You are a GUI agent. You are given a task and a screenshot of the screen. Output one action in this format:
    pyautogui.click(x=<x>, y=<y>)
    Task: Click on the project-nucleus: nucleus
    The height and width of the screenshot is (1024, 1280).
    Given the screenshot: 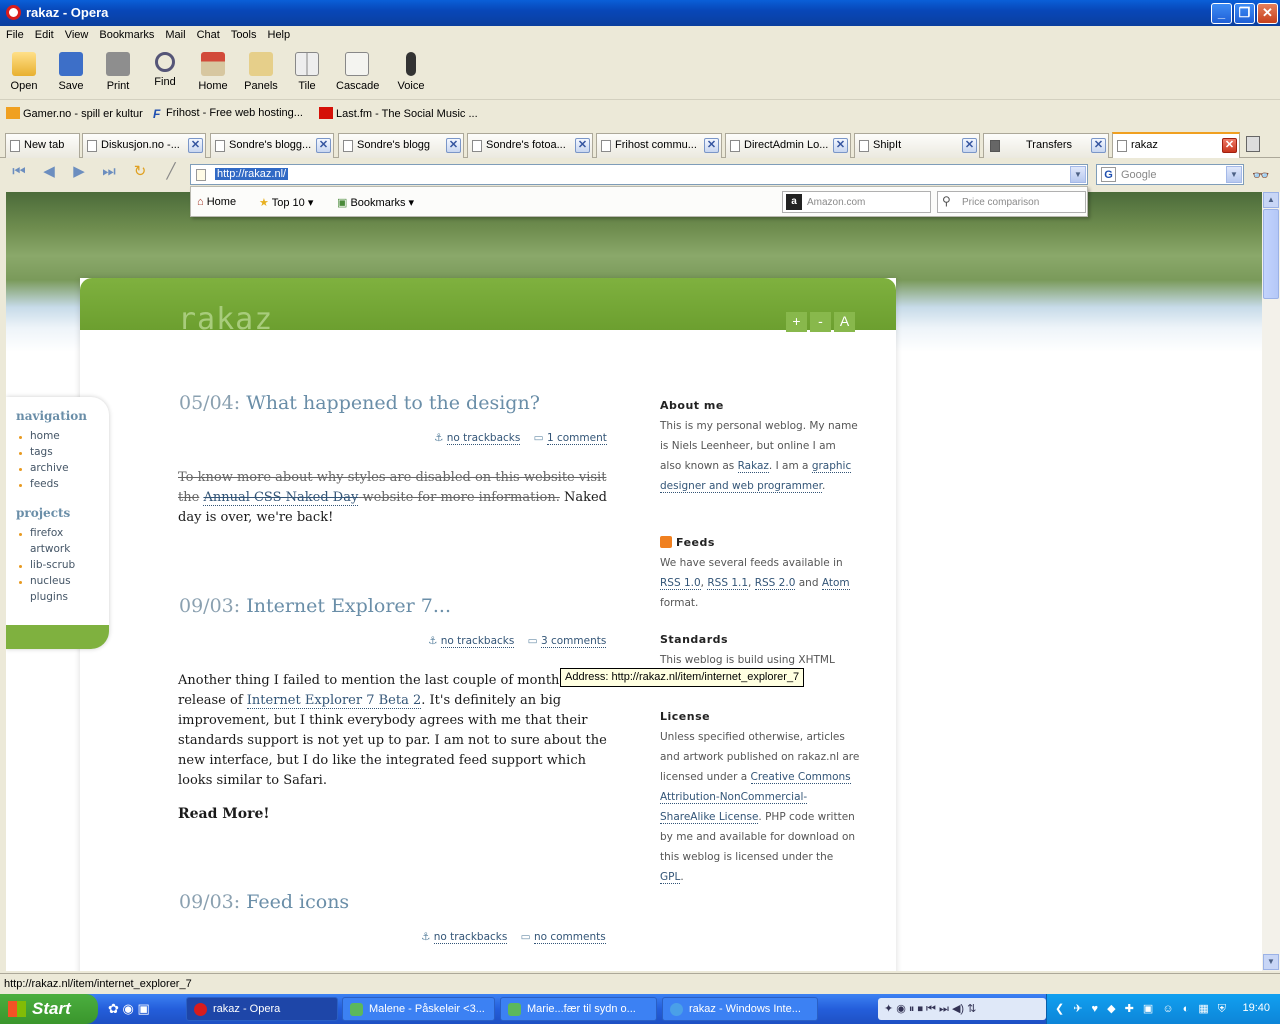 What is the action you would take?
    pyautogui.click(x=50, y=581)
    